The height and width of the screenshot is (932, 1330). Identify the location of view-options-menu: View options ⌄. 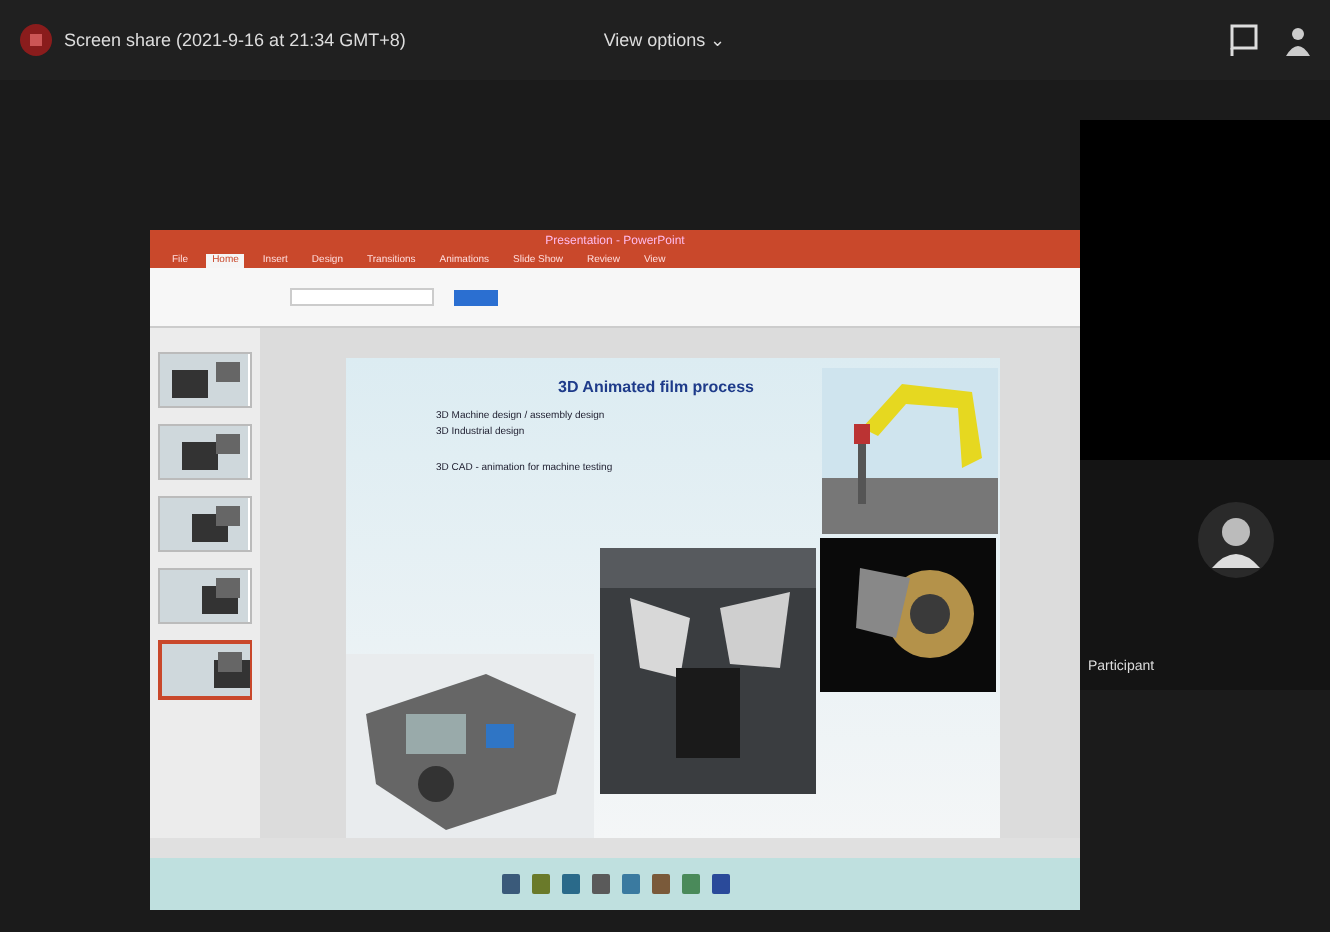
(665, 40).